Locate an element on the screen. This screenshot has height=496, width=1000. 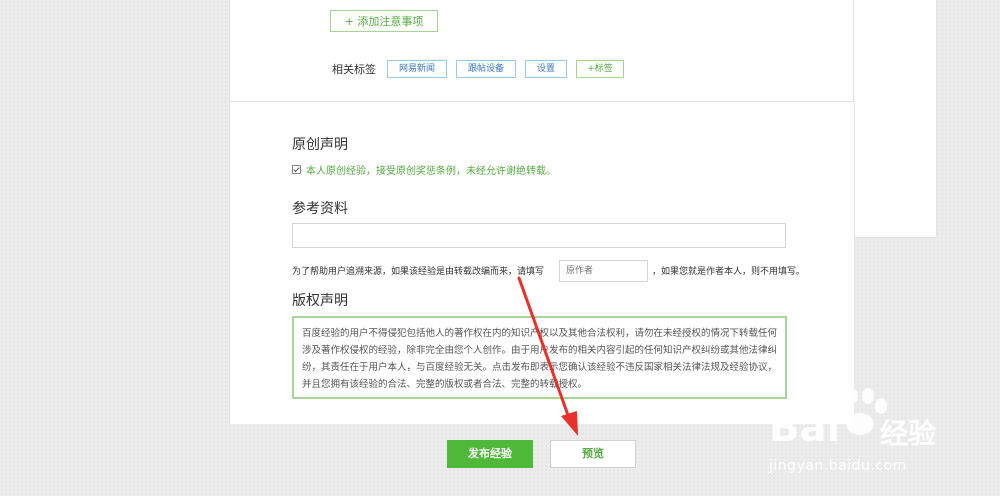
watermark-url: jingyan.baidu.com is located at coordinates (838, 466).